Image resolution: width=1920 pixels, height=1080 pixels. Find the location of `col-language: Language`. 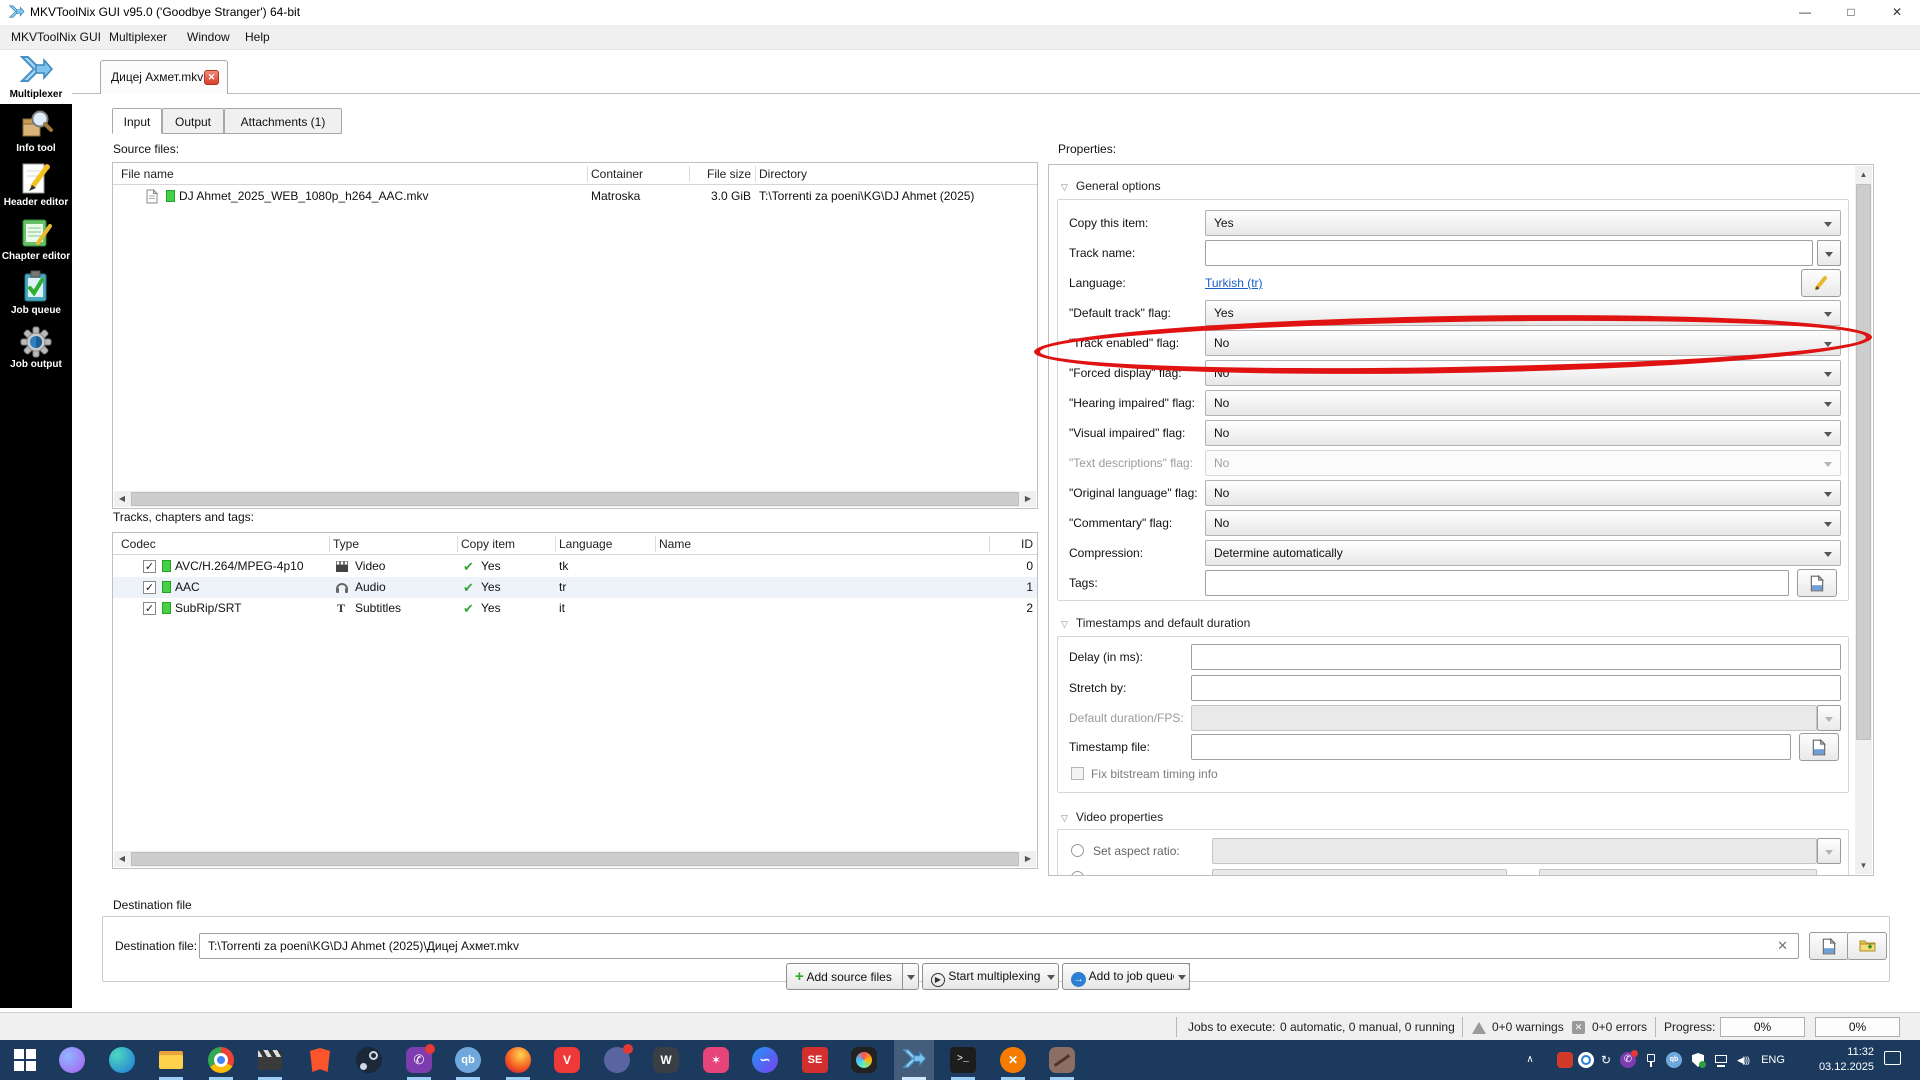

col-language: Language is located at coordinates (585, 544).